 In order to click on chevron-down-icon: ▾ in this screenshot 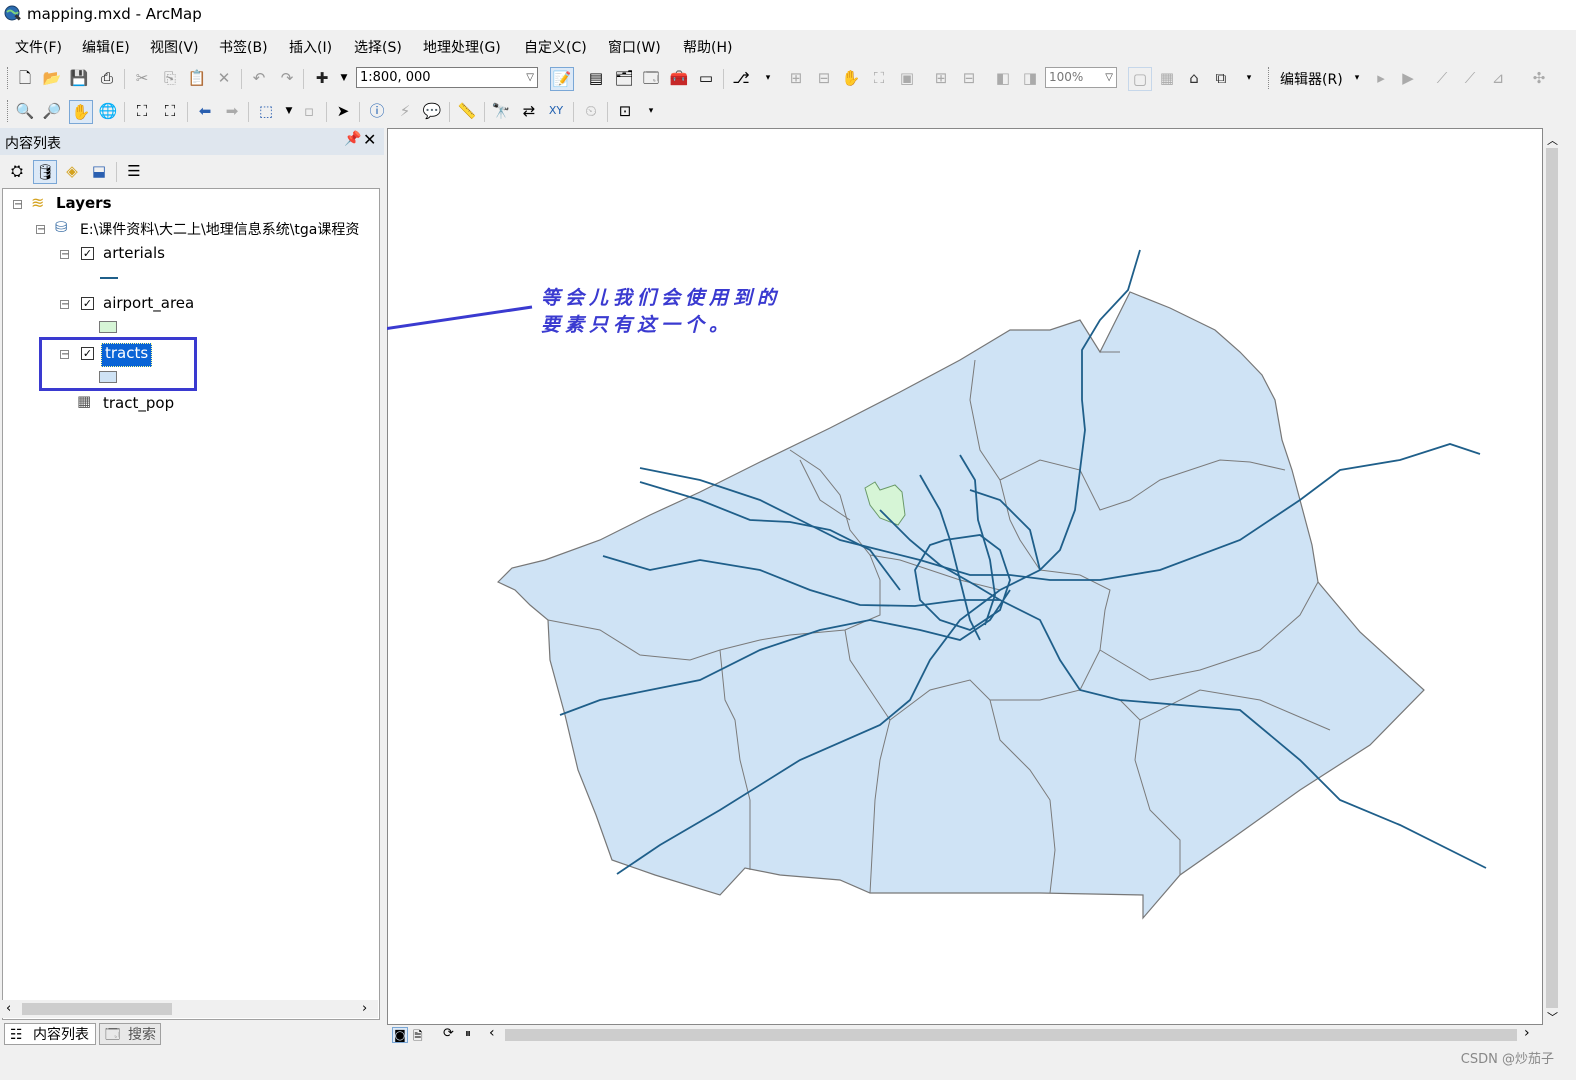, I will do `click(1357, 78)`.